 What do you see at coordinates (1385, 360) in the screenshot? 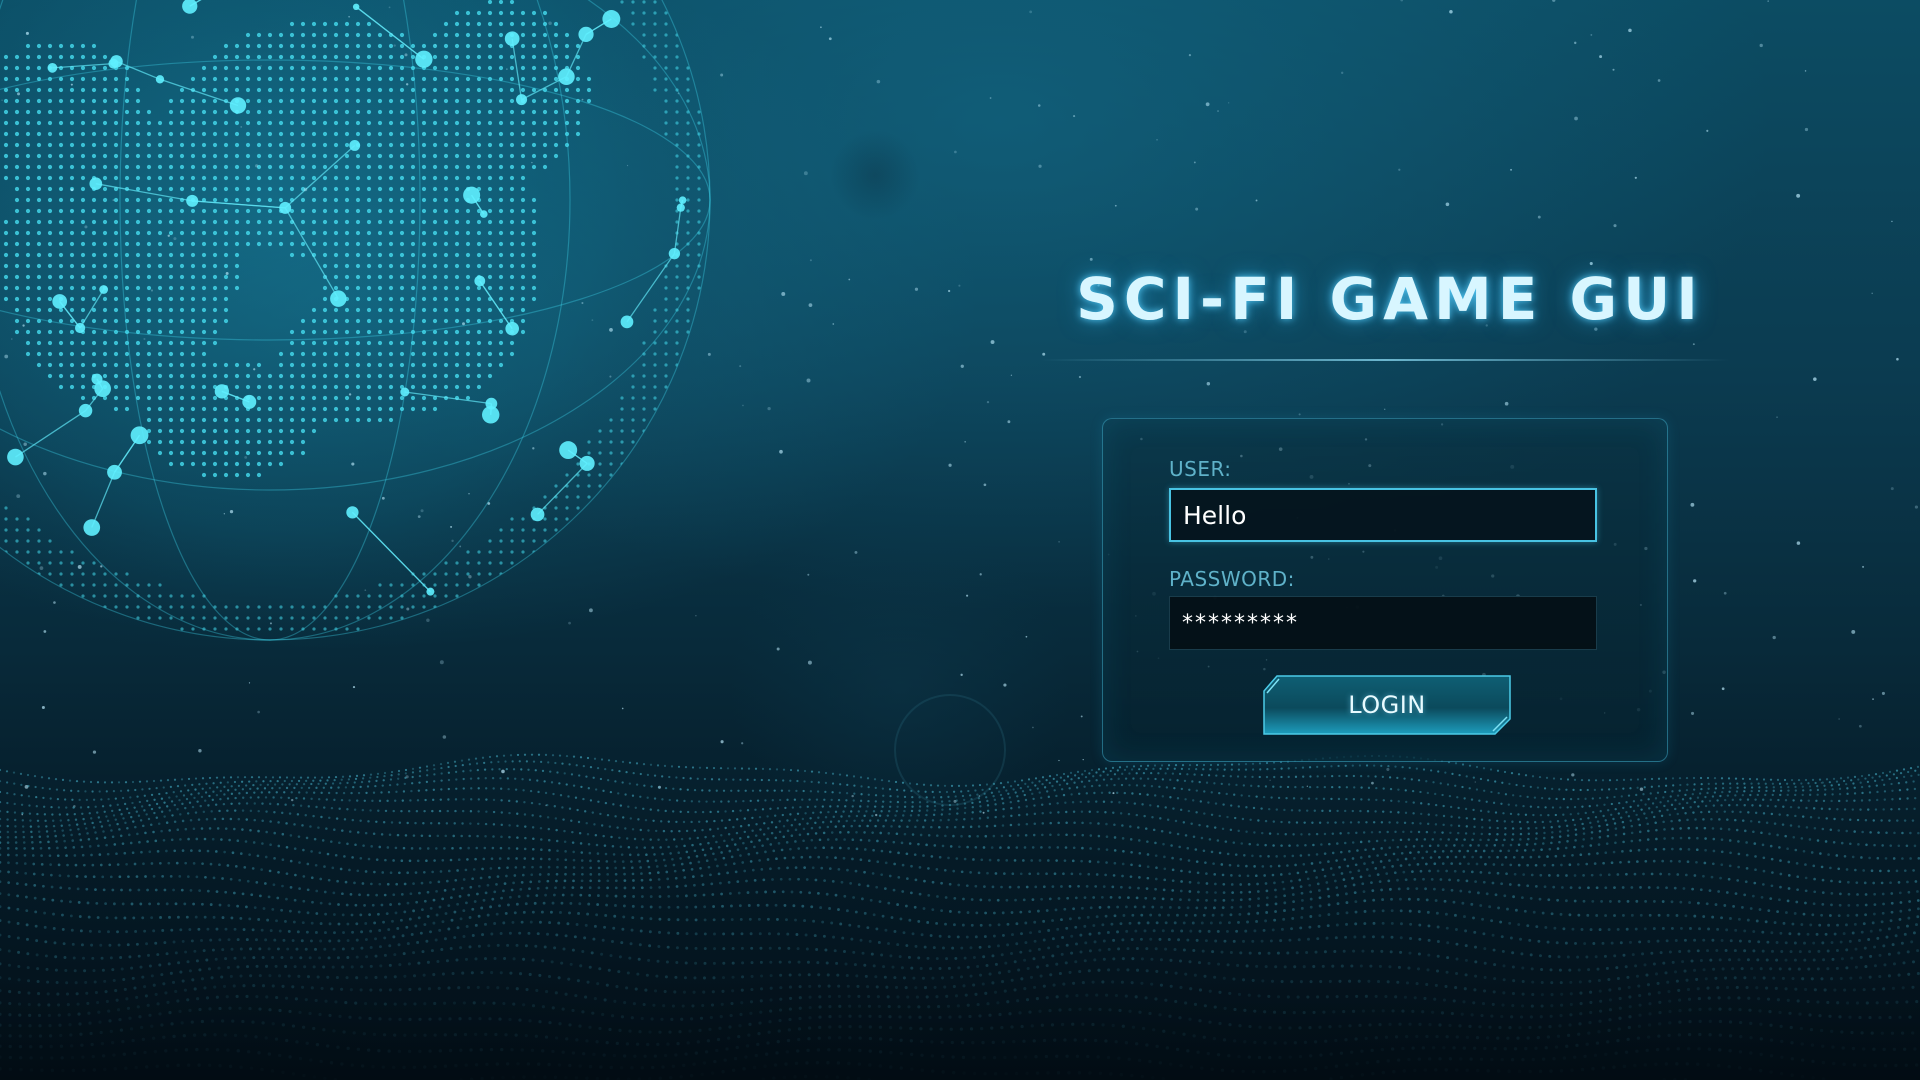
I see `title-divider` at bounding box center [1385, 360].